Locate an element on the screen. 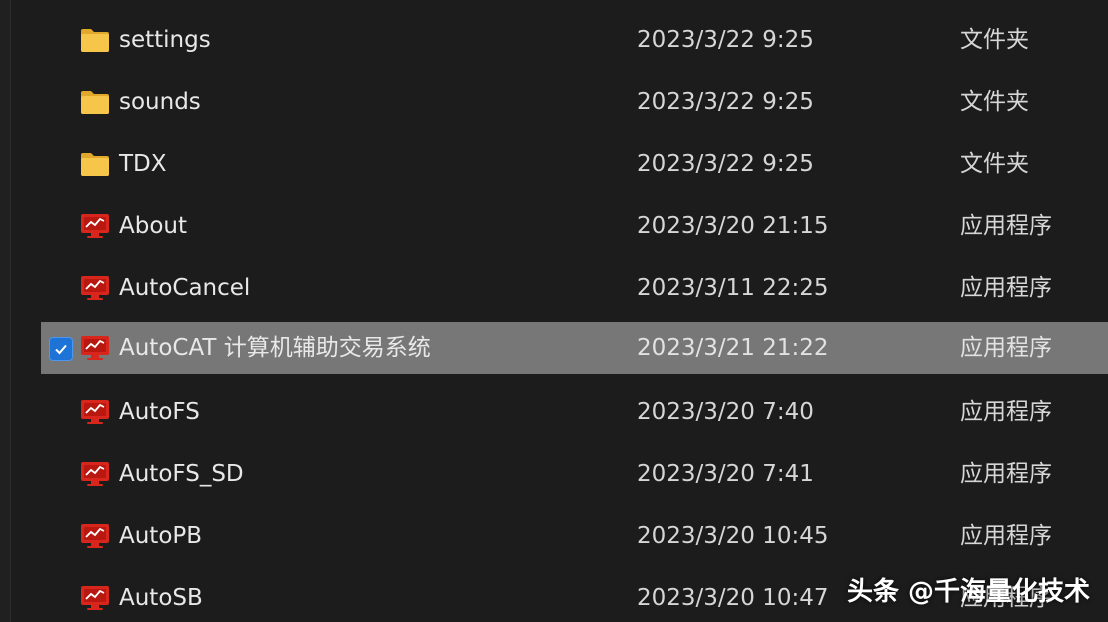 This screenshot has height=622, width=1108. file-name: About is located at coordinates (153, 226).